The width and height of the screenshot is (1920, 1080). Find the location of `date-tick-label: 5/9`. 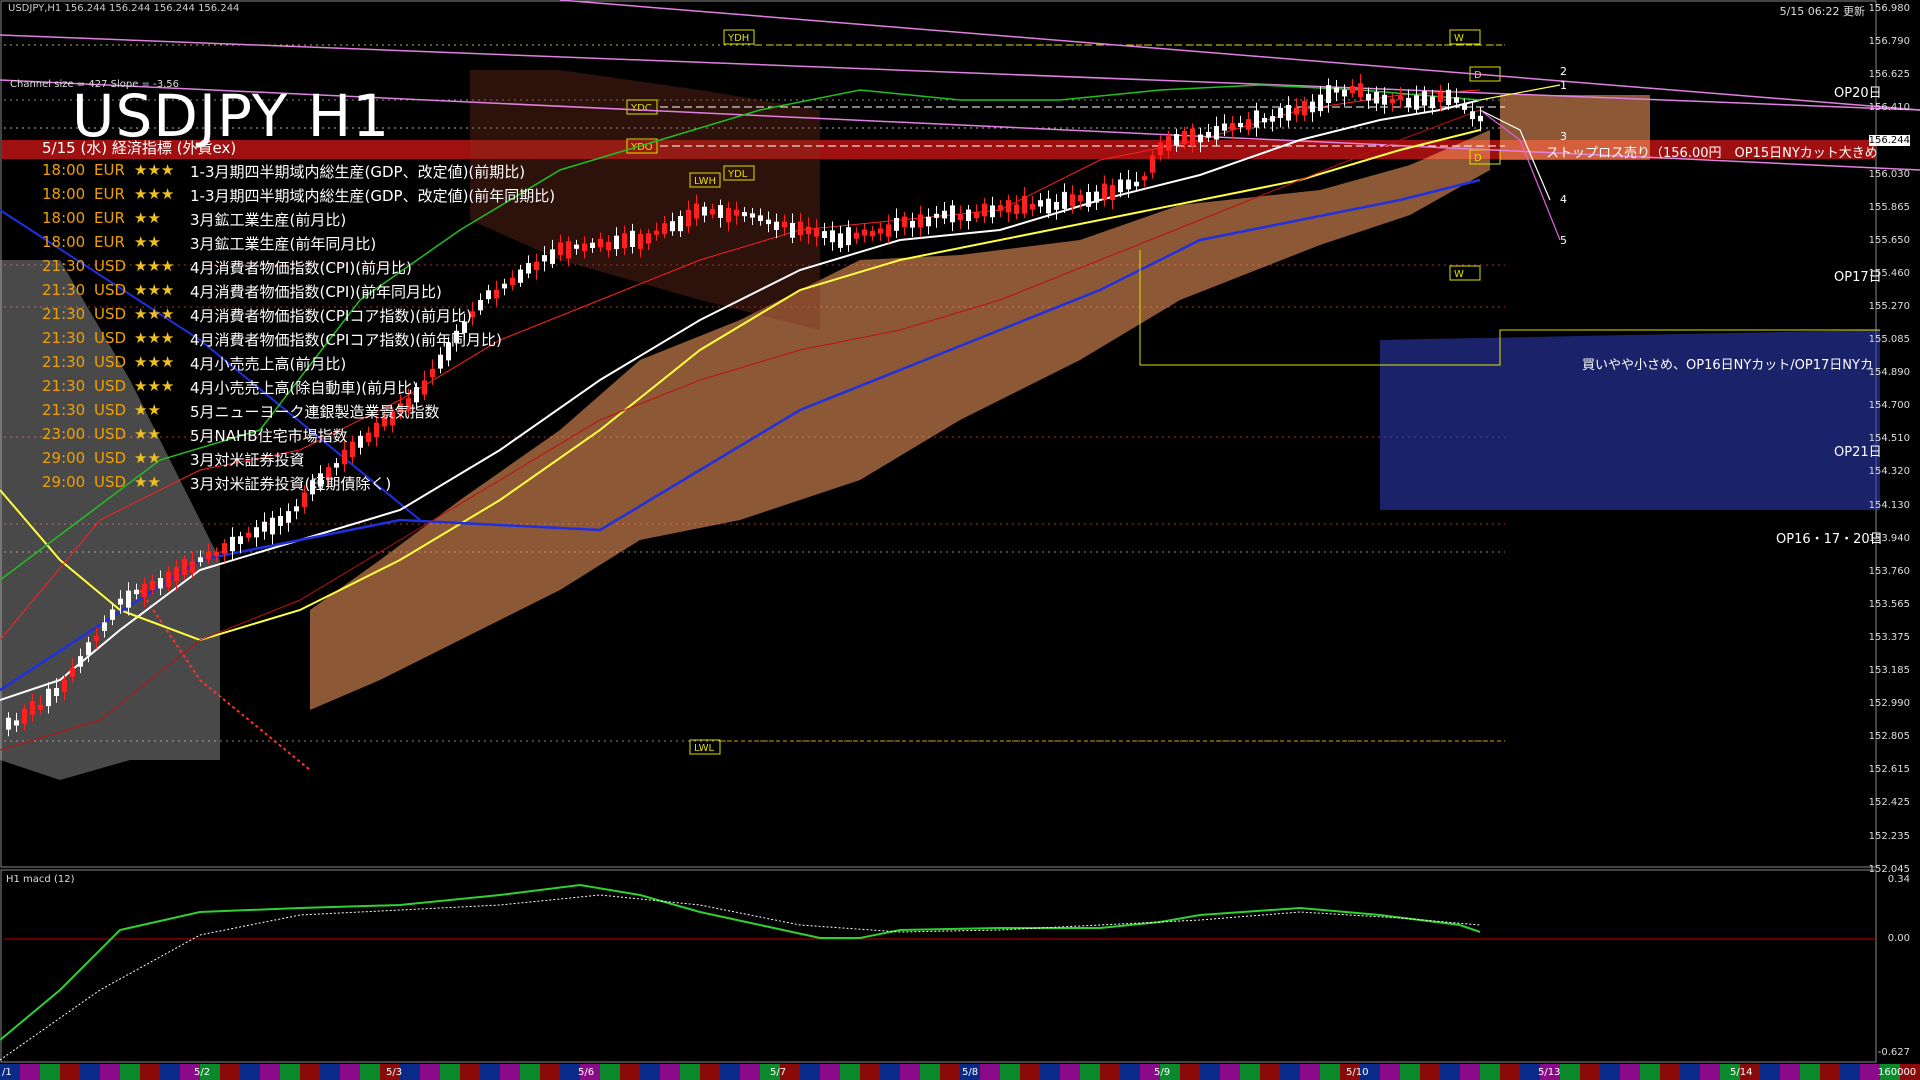

date-tick-label: 5/9 is located at coordinates (1162, 1072).